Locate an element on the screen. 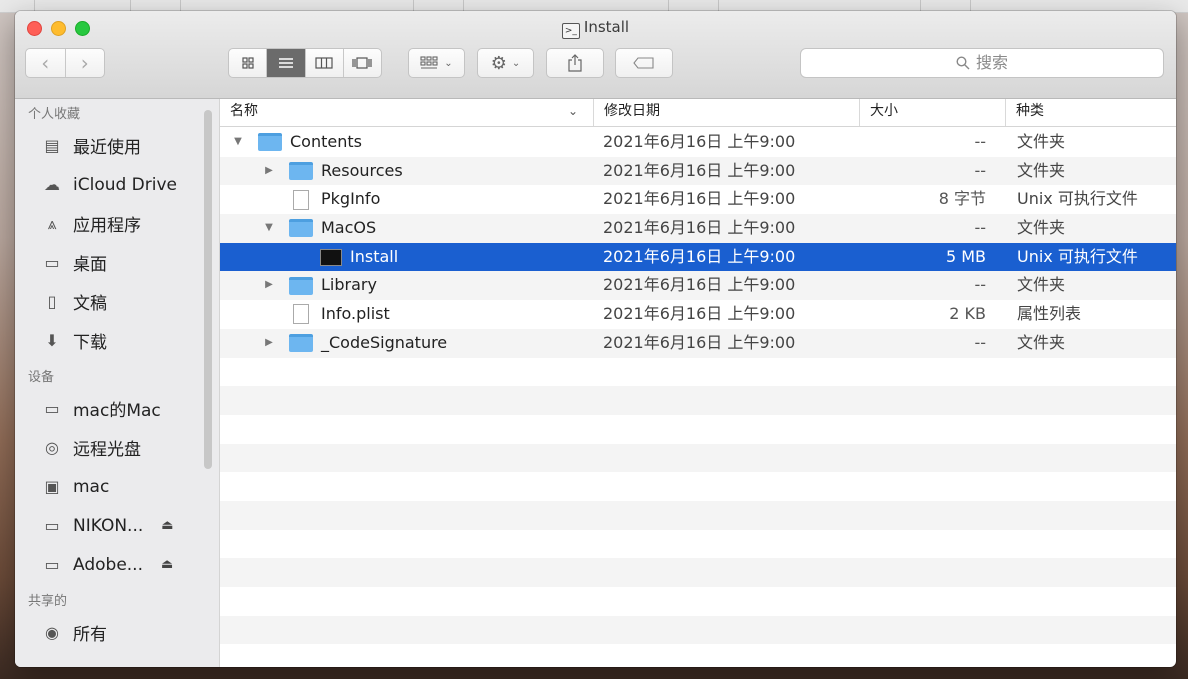 Image resolution: width=1188 pixels, height=679 pixels. share-button is located at coordinates (575, 63).